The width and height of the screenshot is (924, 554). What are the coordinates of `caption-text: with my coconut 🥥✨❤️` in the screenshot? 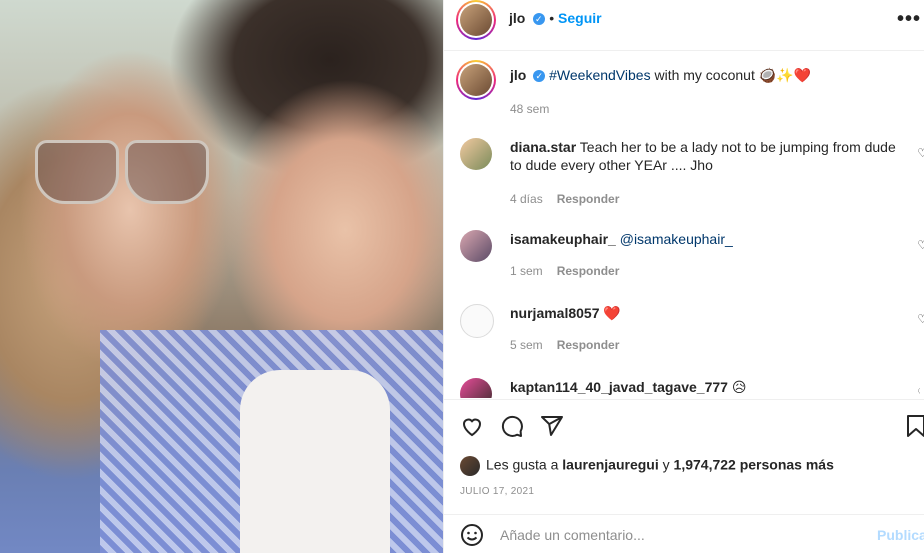 It's located at (731, 75).